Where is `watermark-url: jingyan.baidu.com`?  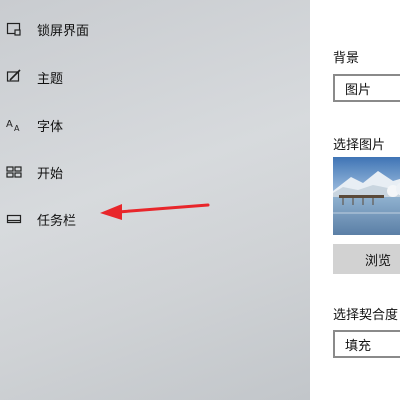
watermark-url: jingyan.baidu.com is located at coordinates (352, 389).